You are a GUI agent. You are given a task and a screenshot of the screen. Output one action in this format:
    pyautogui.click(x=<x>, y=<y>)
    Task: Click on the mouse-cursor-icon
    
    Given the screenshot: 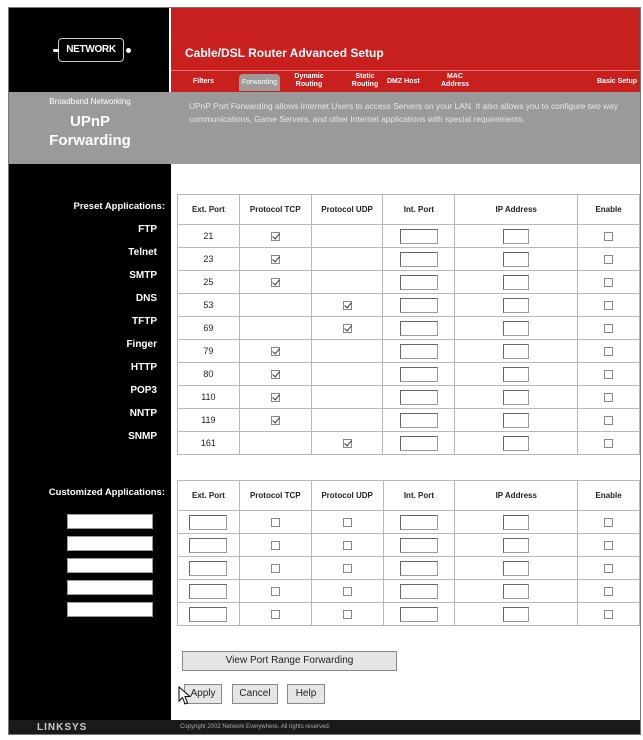 What is the action you would take?
    pyautogui.click(x=185, y=695)
    